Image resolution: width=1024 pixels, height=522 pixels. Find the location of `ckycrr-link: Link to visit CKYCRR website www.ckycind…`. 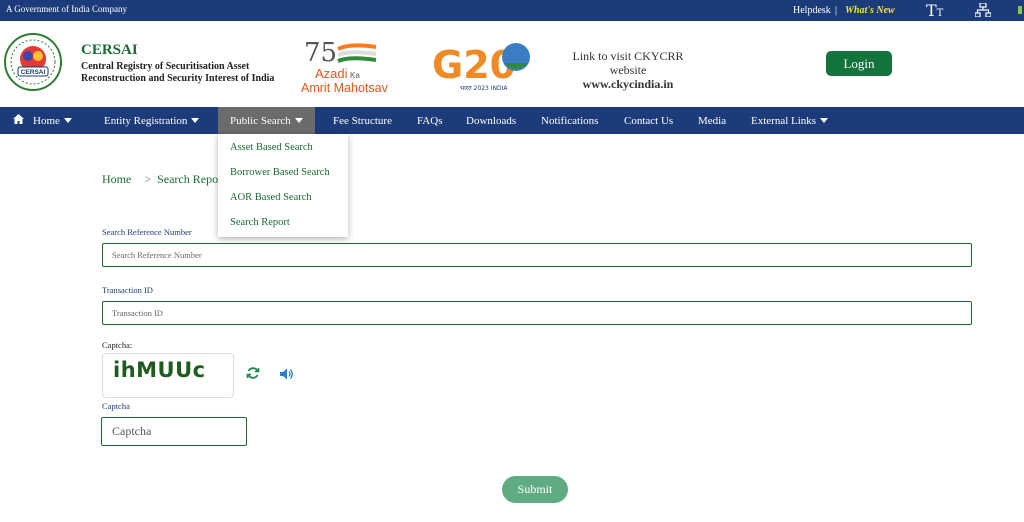

ckycrr-link: Link to visit CKYCRR website www.ckycind… is located at coordinates (628, 70).